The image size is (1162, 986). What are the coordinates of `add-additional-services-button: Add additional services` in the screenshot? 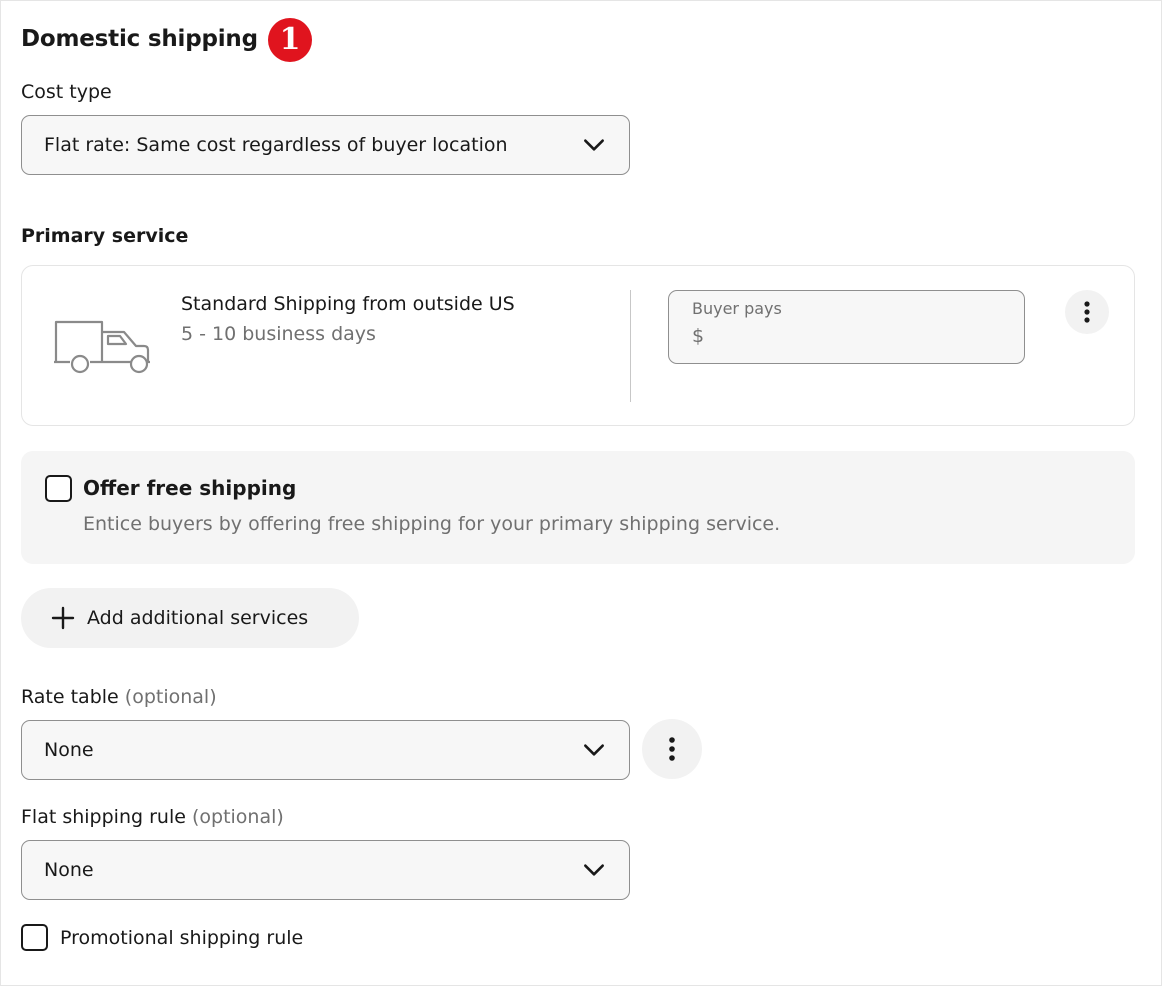 It's located at (190, 618).